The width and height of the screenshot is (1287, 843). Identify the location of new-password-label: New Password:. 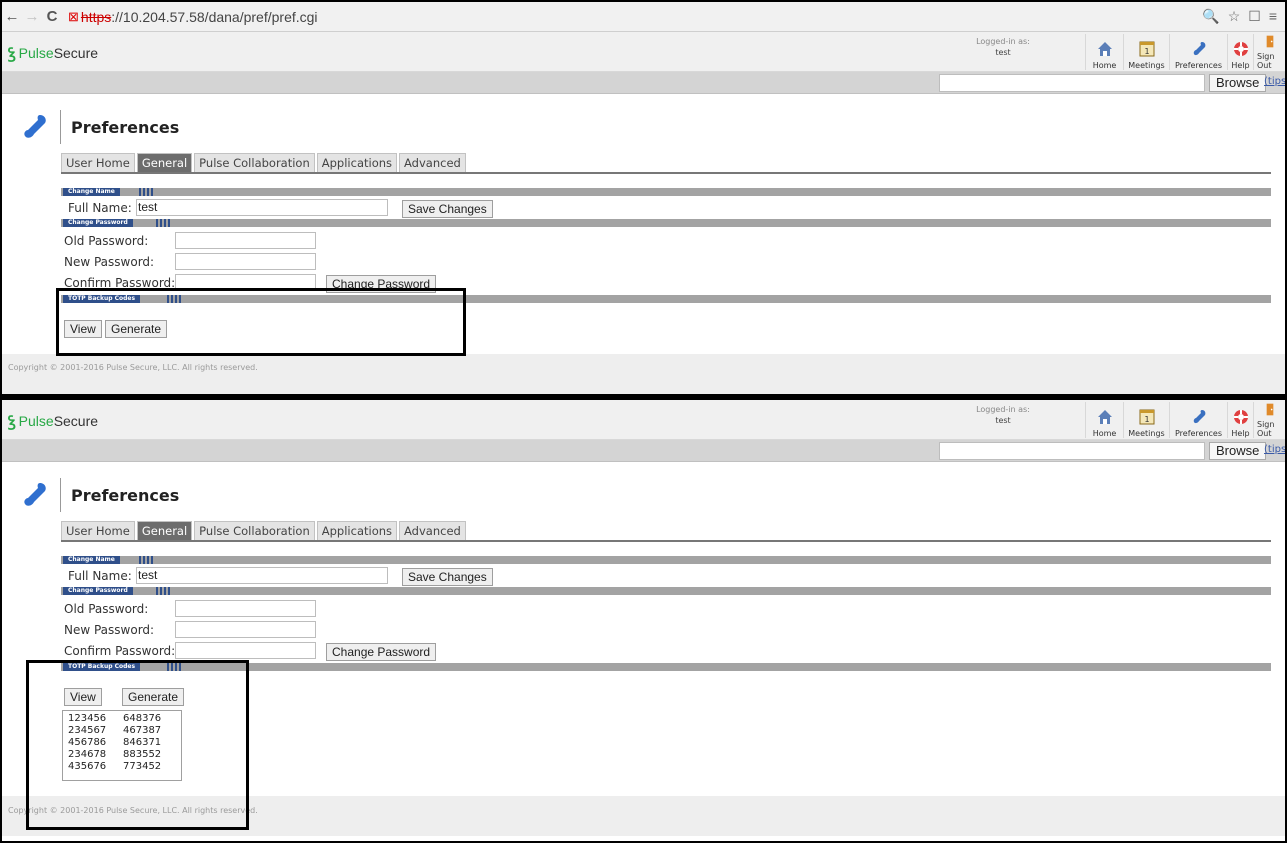
(109, 262).